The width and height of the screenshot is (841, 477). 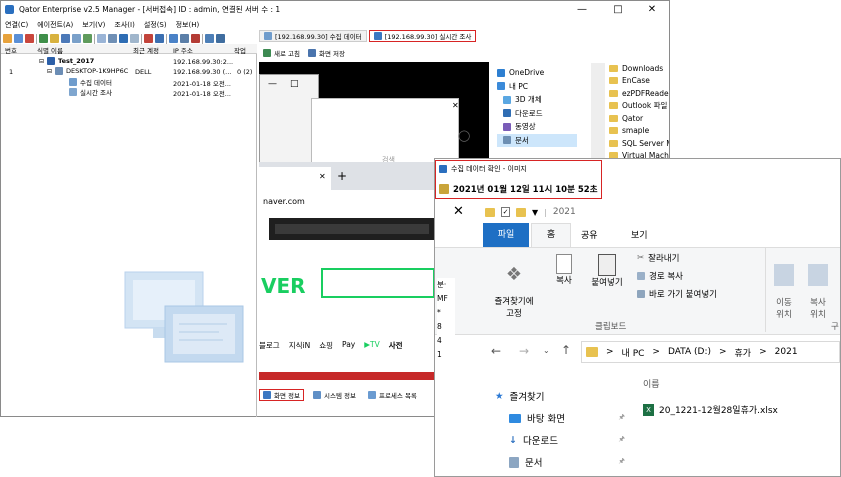 I want to click on nav-documents: 문서, so click(x=537, y=140).